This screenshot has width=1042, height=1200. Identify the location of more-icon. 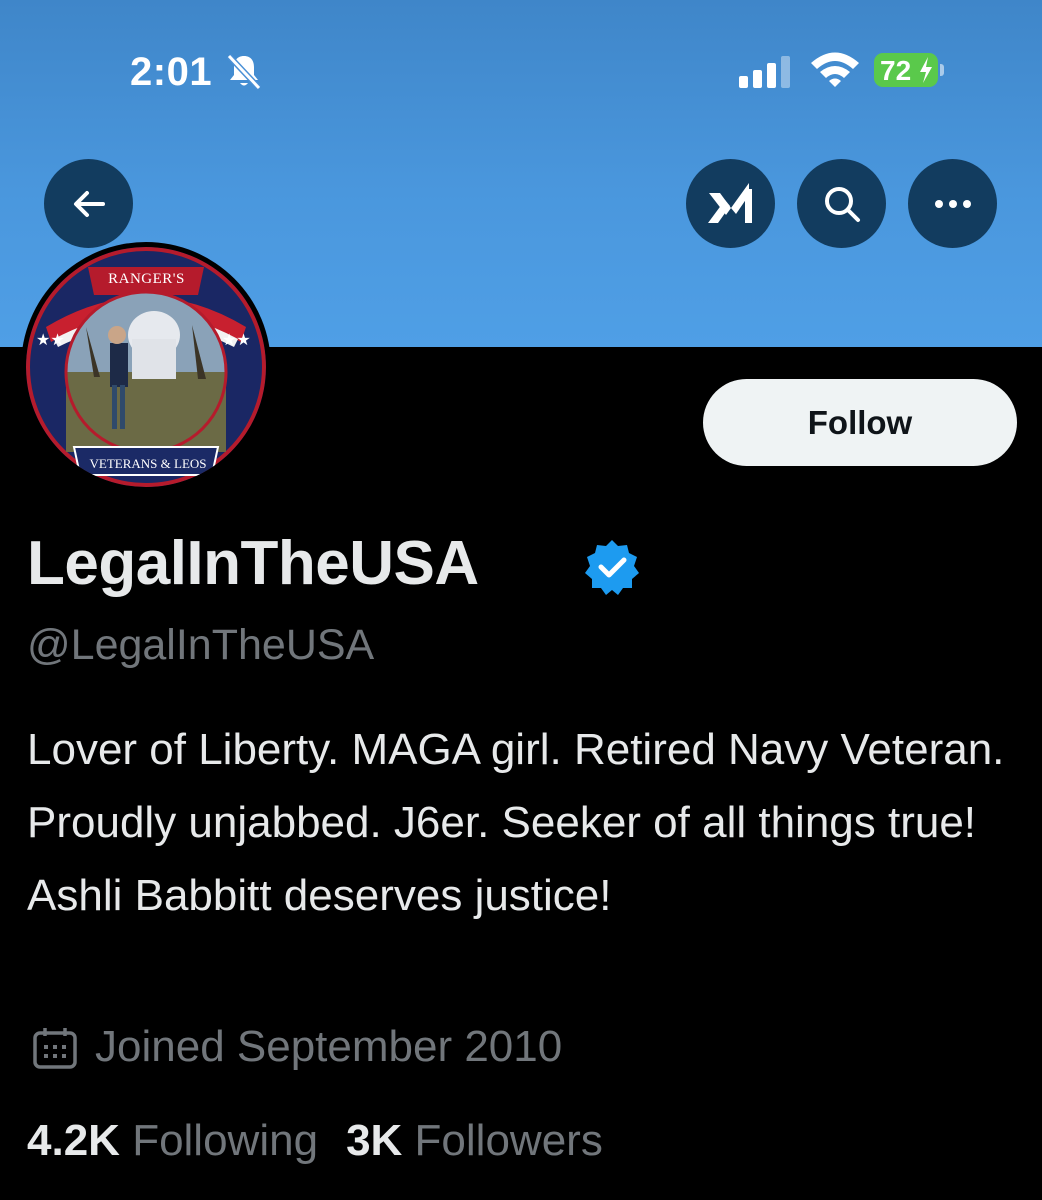
(952, 203).